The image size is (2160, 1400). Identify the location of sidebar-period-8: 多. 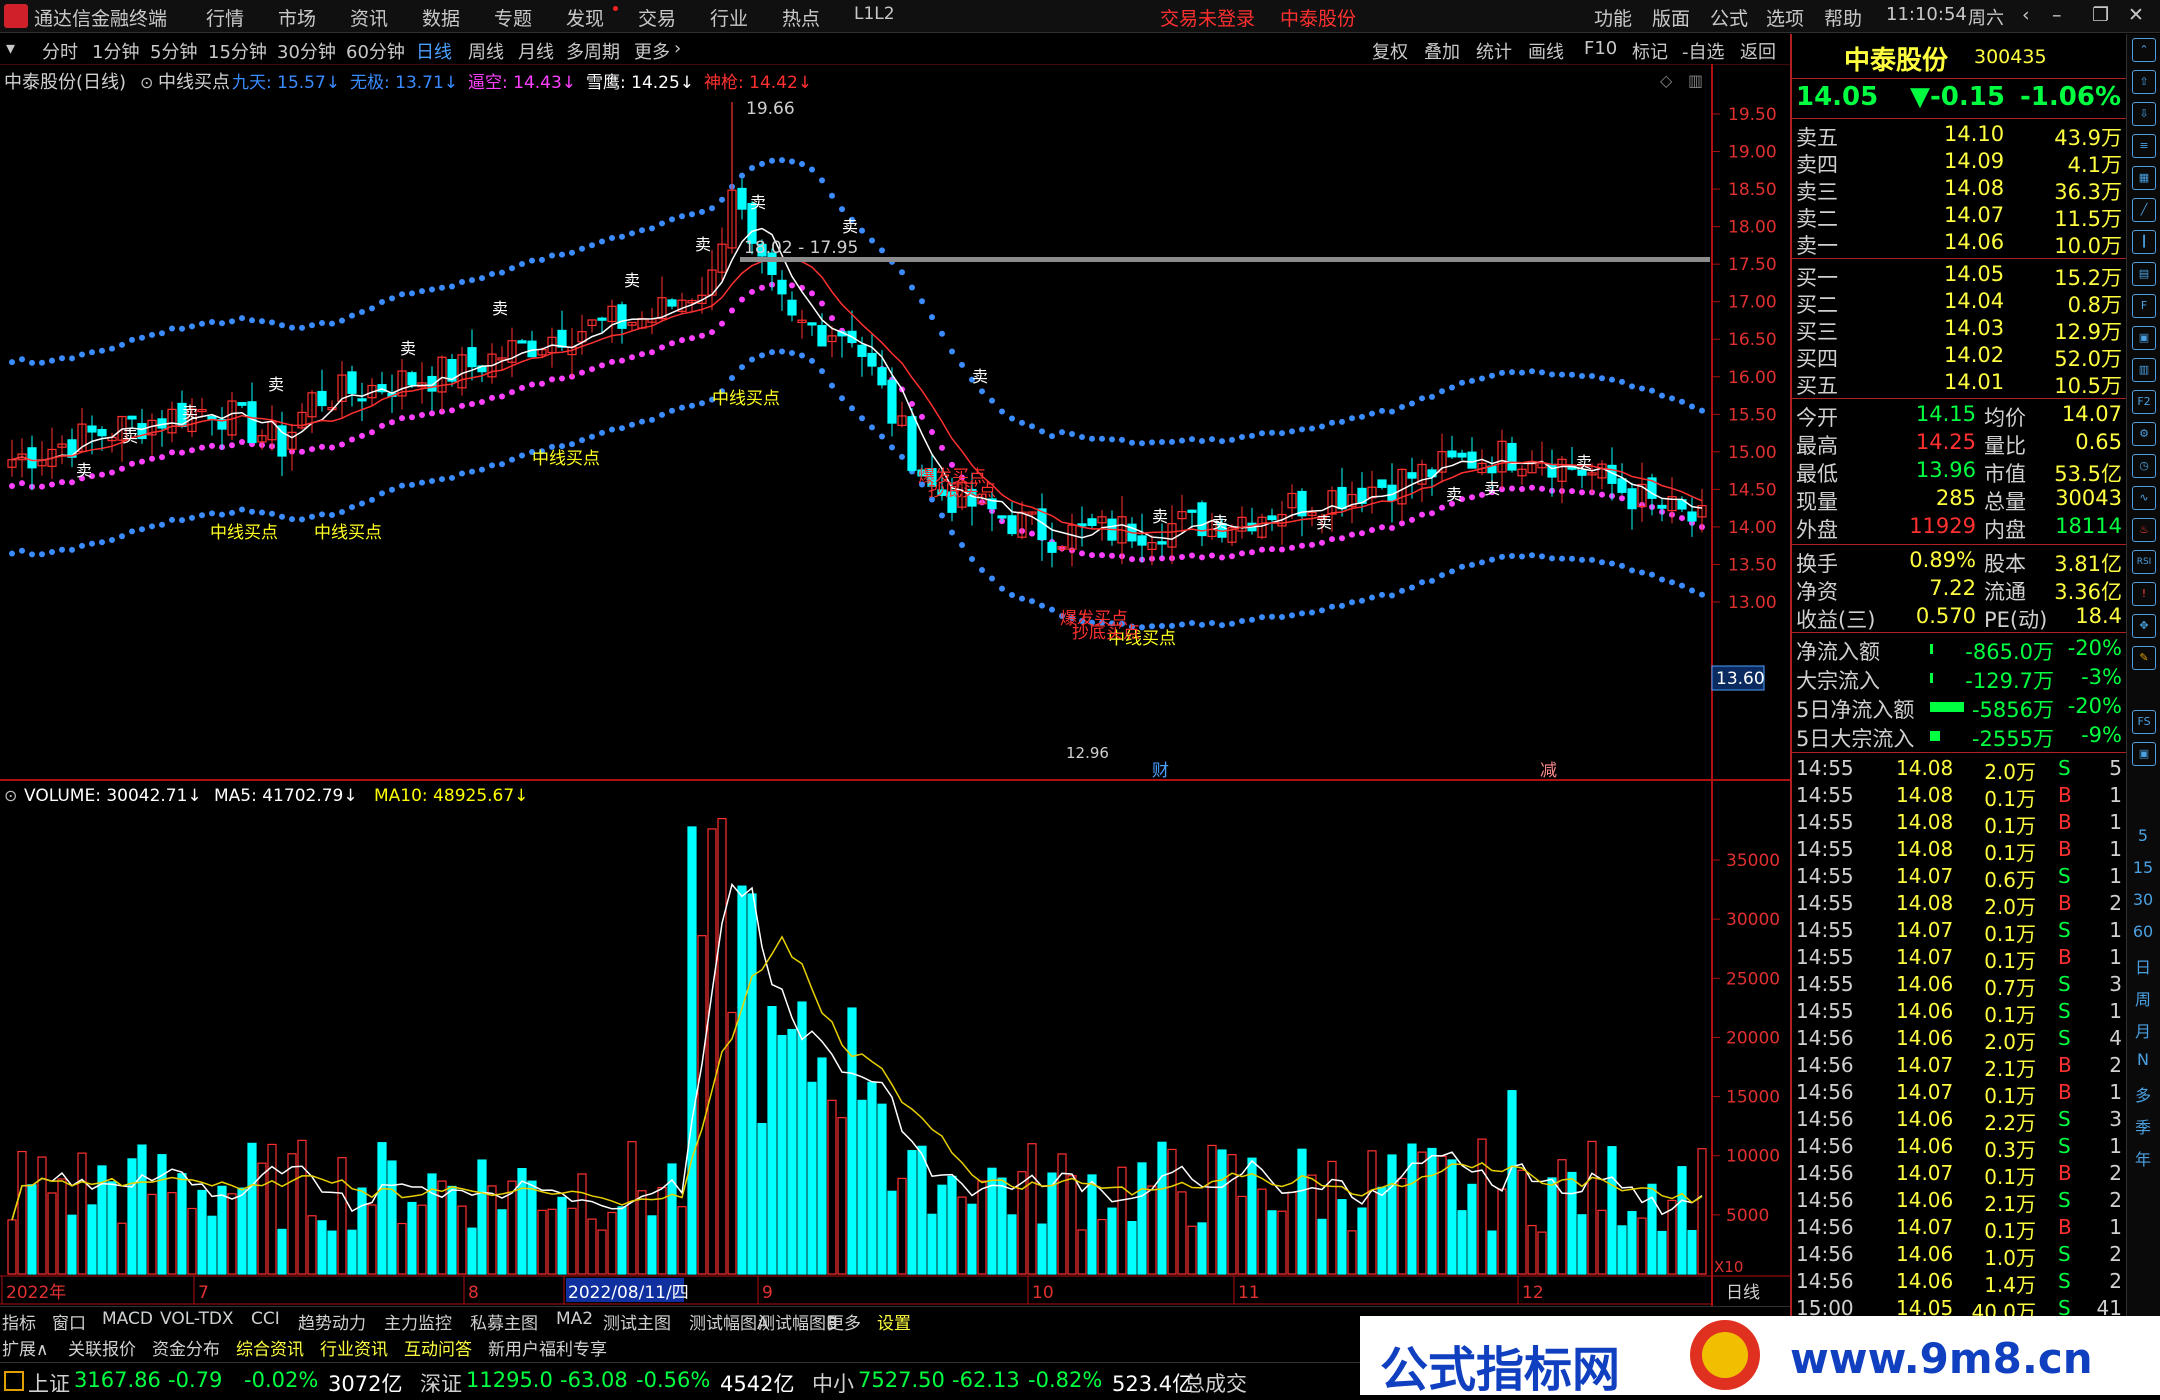
(2143, 1094).